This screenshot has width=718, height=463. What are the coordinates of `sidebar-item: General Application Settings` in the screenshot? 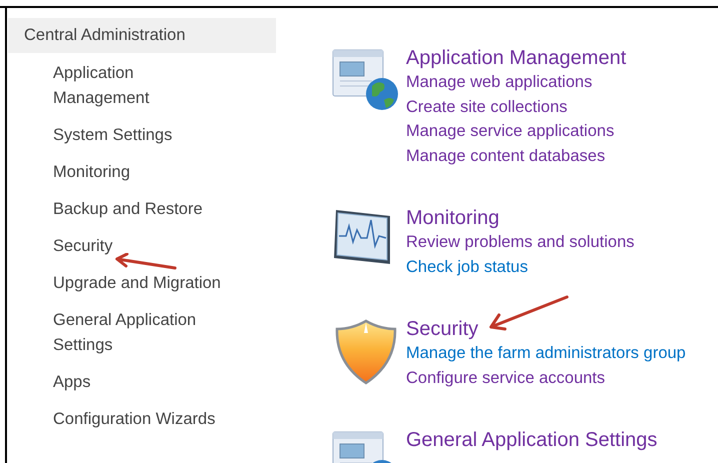 It's located at (139, 333).